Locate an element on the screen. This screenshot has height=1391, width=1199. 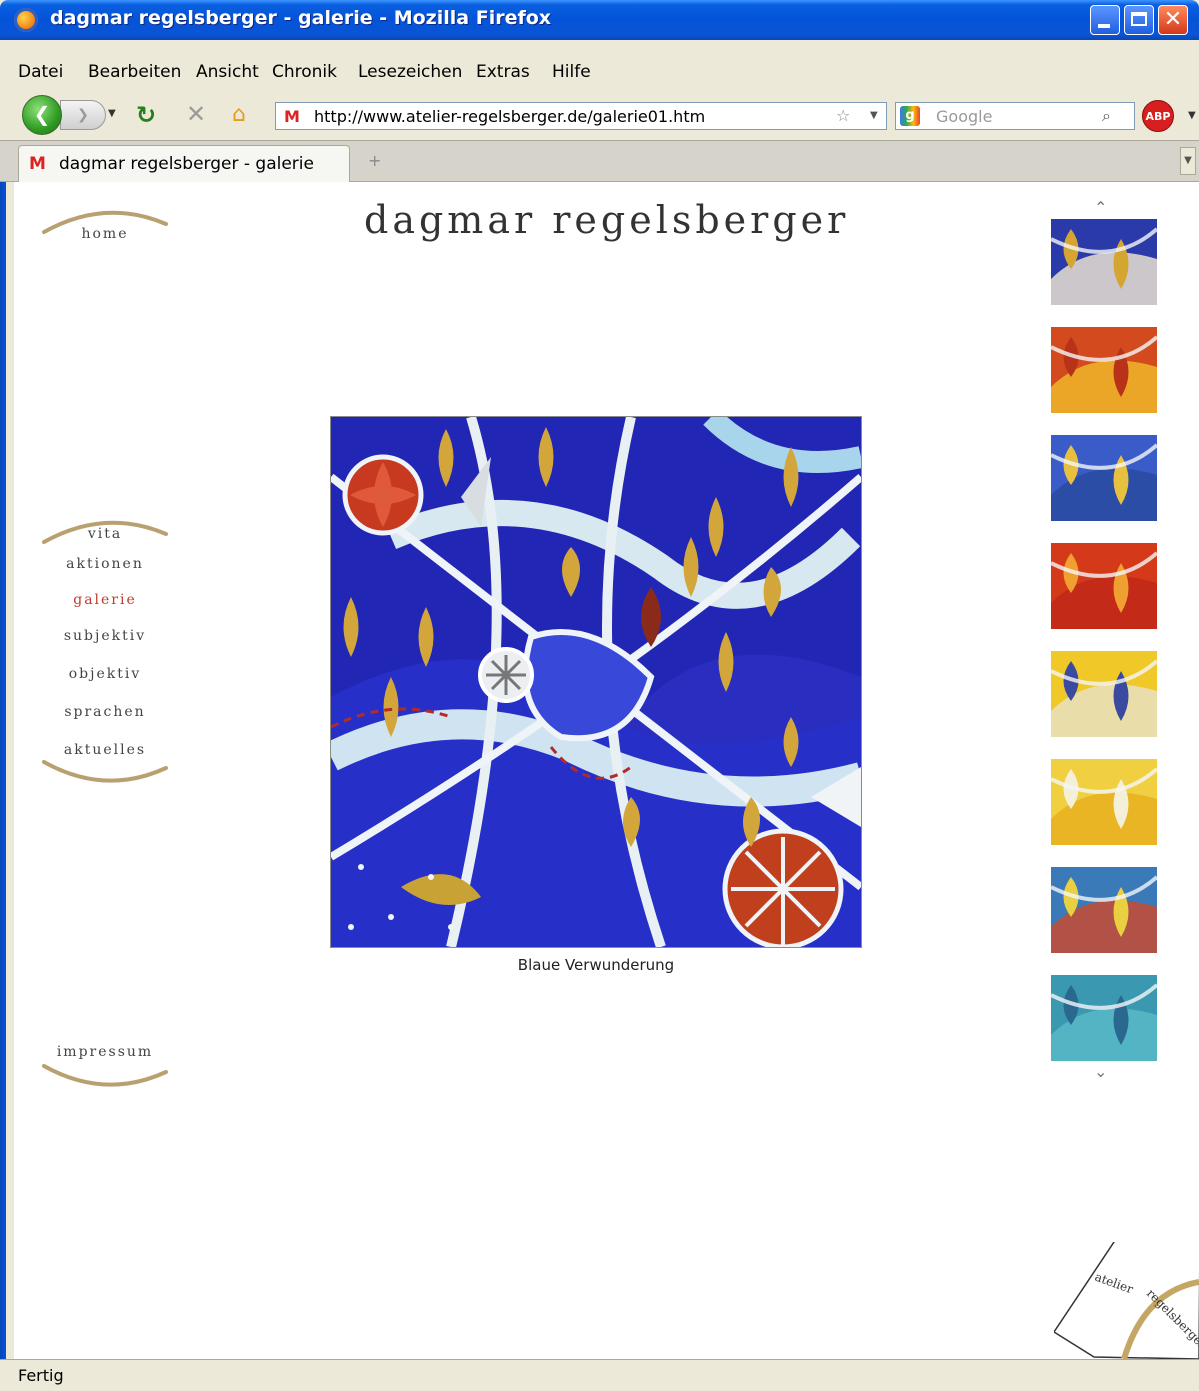
menu-lesezeichen: Lesezeichen is located at coordinates (410, 72).